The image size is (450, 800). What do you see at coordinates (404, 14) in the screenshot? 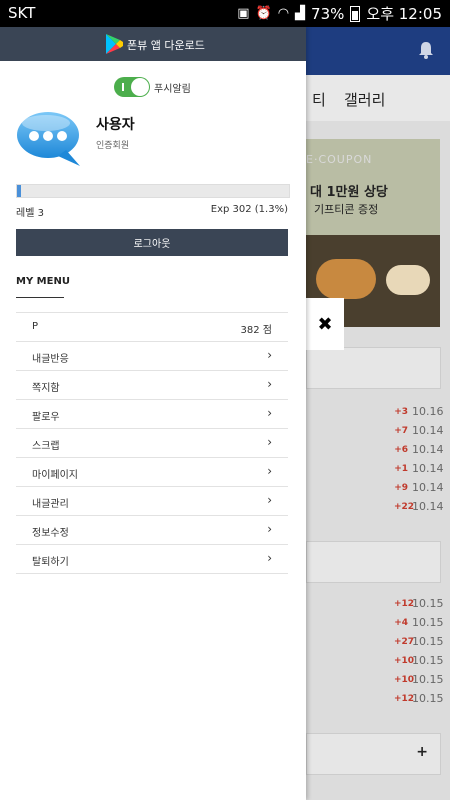
I see `clock: 오후 12:05` at bounding box center [404, 14].